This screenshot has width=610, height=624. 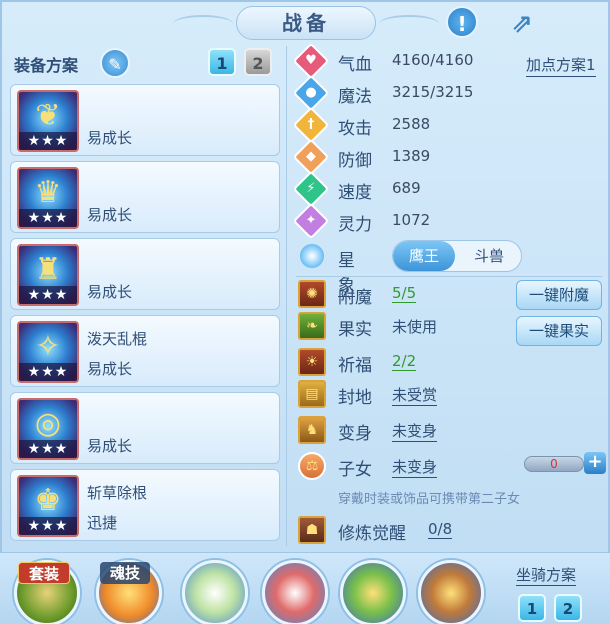 What do you see at coordinates (145, 197) in the screenshot?
I see `equip-slot-2: ♛ ★★★ 易成长` at bounding box center [145, 197].